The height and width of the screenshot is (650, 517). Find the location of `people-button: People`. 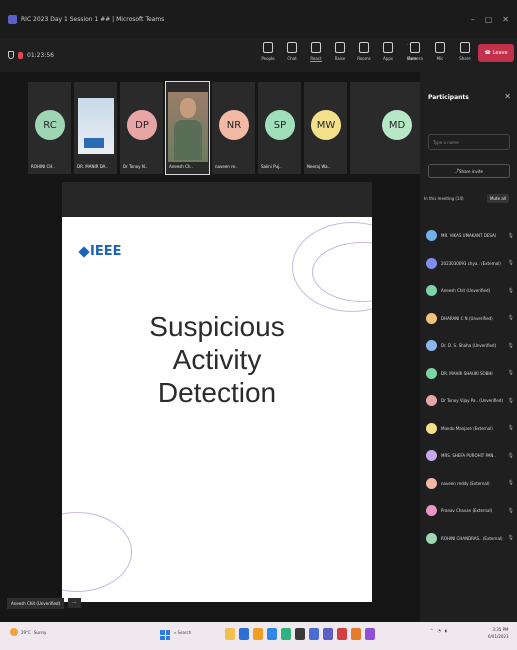

people-button: People is located at coordinates (268, 52).